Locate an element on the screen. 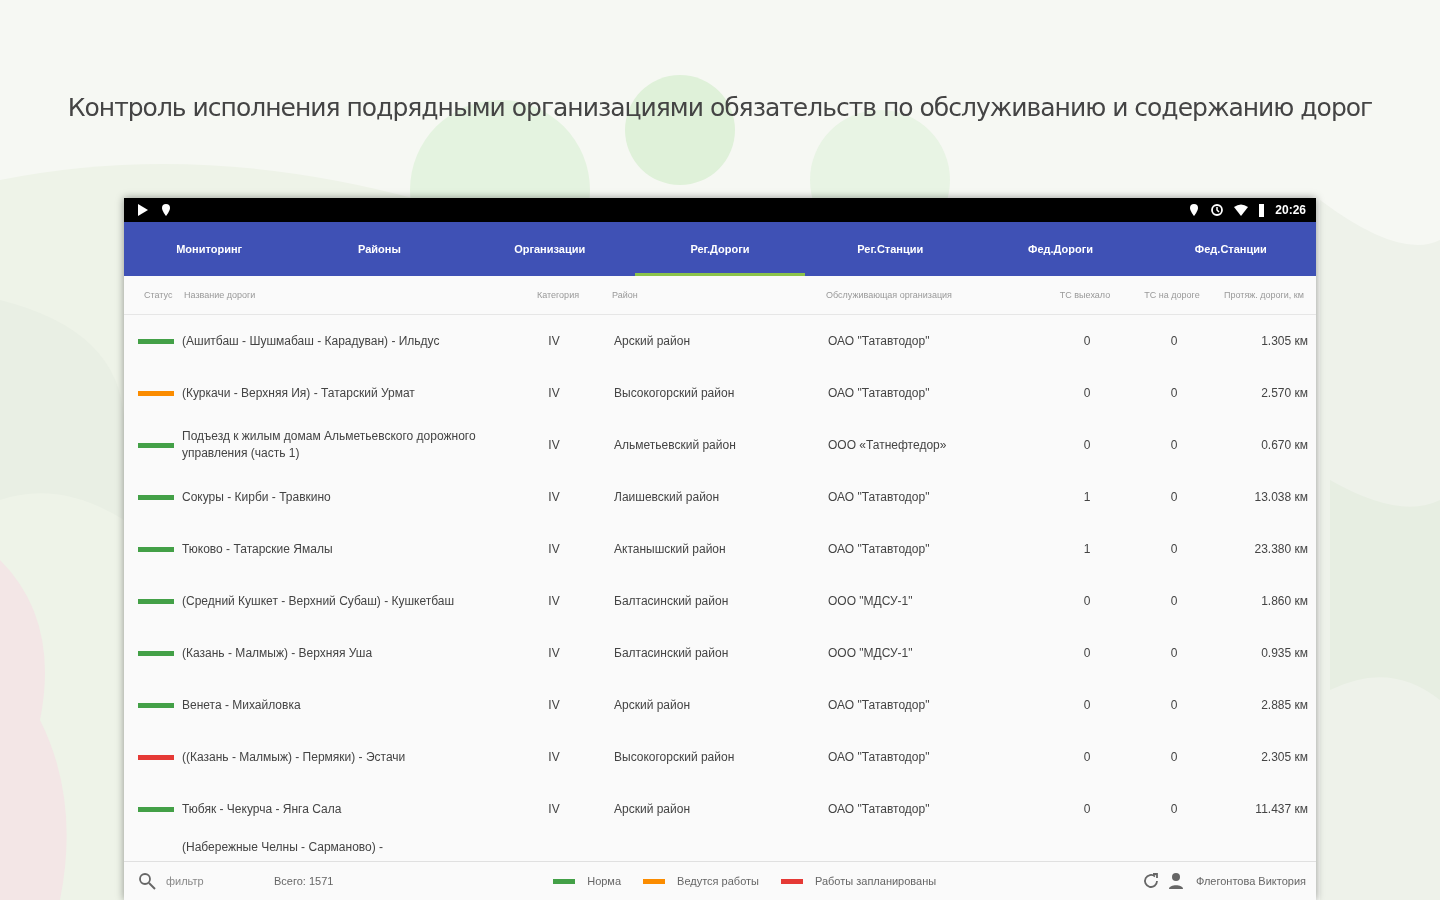  table-row: (Ашитбаш - Шушмабаш - Карадуван) - Ильдус IV Арский район ОАО "Татавтодор" 0 0 1.305 км is located at coordinates (720, 341).